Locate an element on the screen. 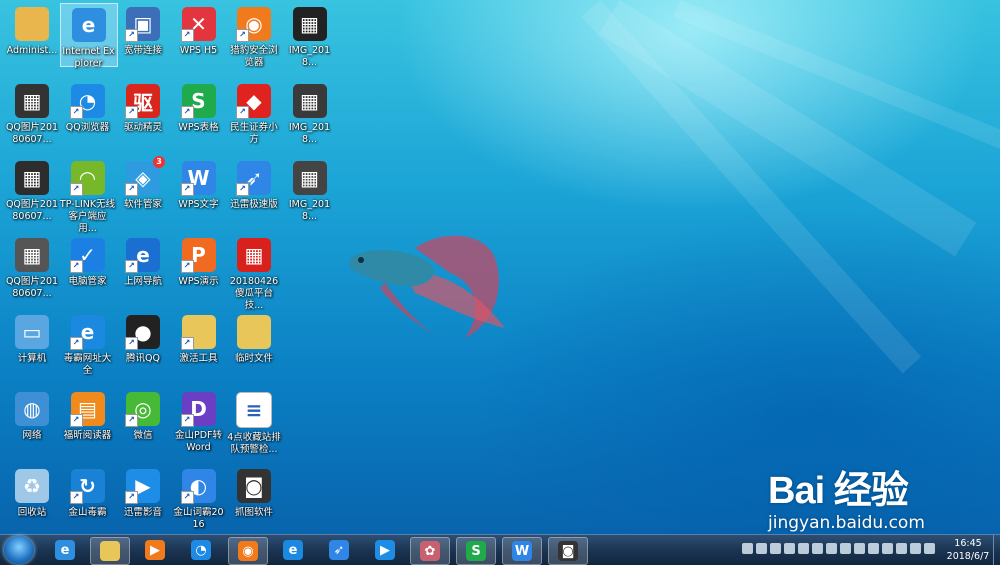 The height and width of the screenshot is (565, 1000). desktop-icon-computer: ▭ 计算机 is located at coordinates (32, 338).